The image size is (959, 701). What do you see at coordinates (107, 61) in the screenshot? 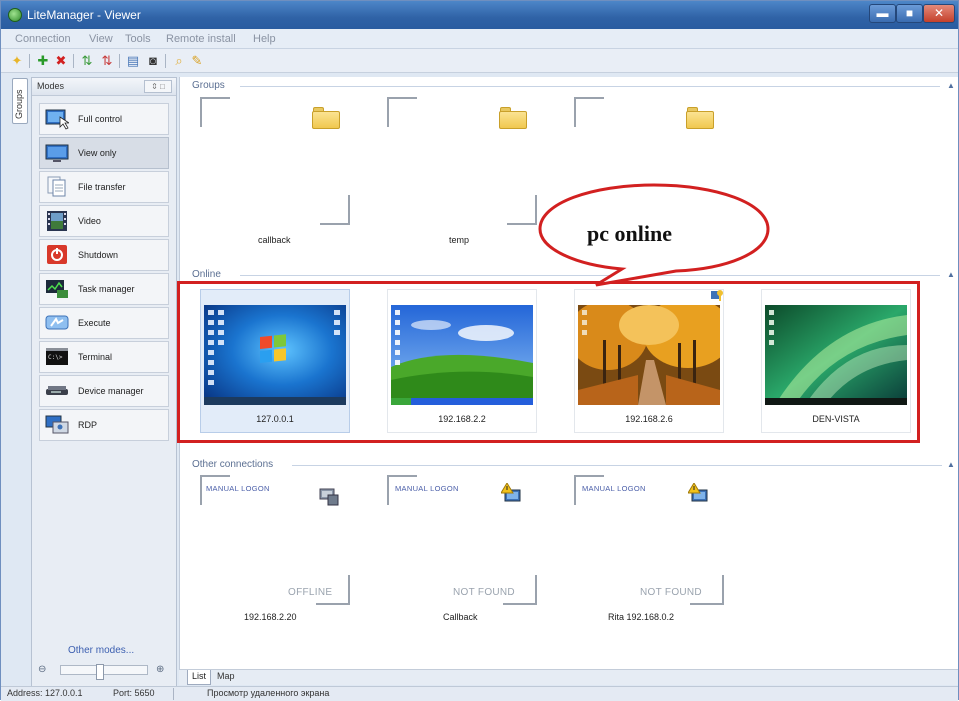
I see `move-down-icon: ⇅` at bounding box center [107, 61].